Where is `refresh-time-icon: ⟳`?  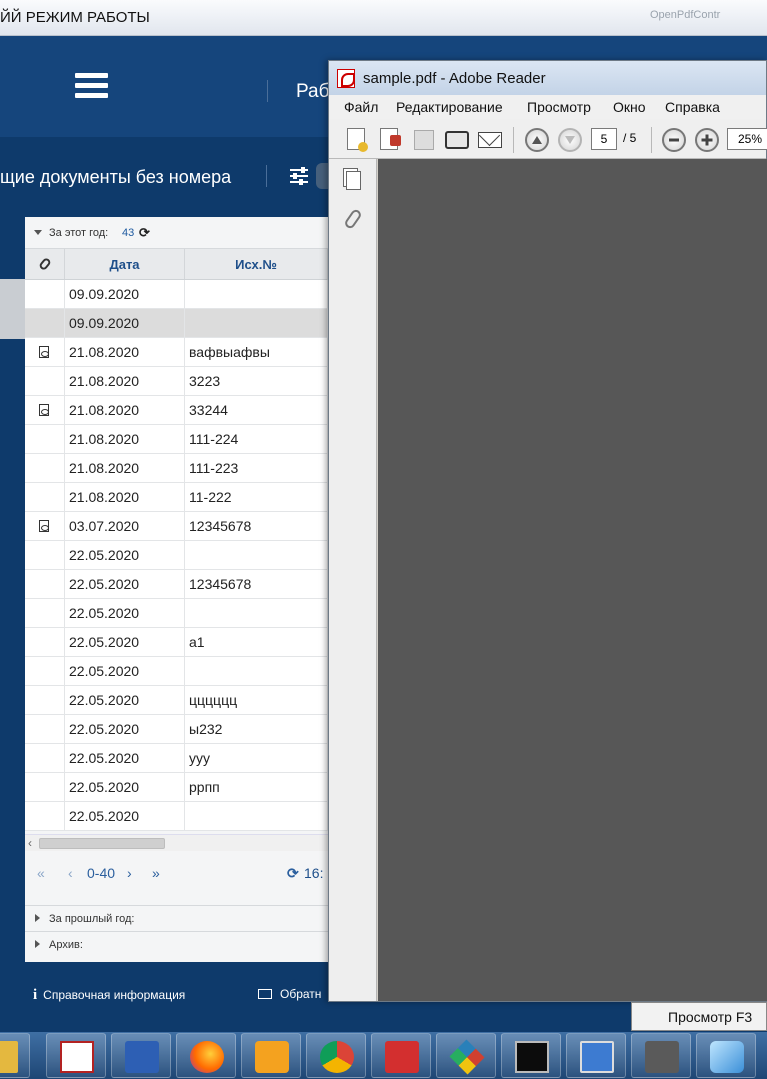
refresh-time-icon: ⟳ is located at coordinates (293, 873).